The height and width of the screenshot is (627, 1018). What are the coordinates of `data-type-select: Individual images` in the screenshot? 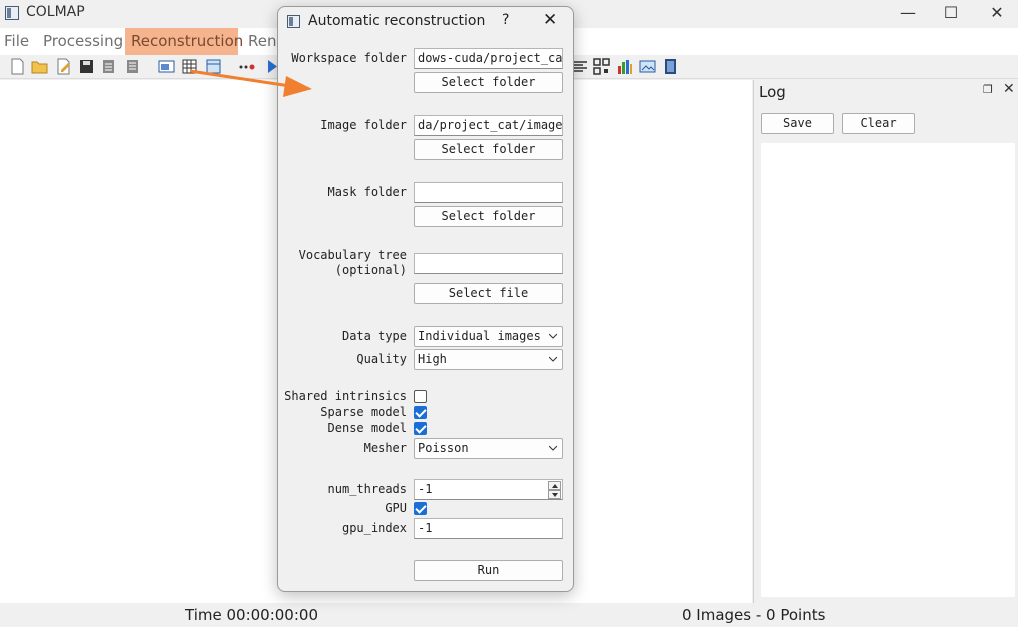 It's located at (488, 336).